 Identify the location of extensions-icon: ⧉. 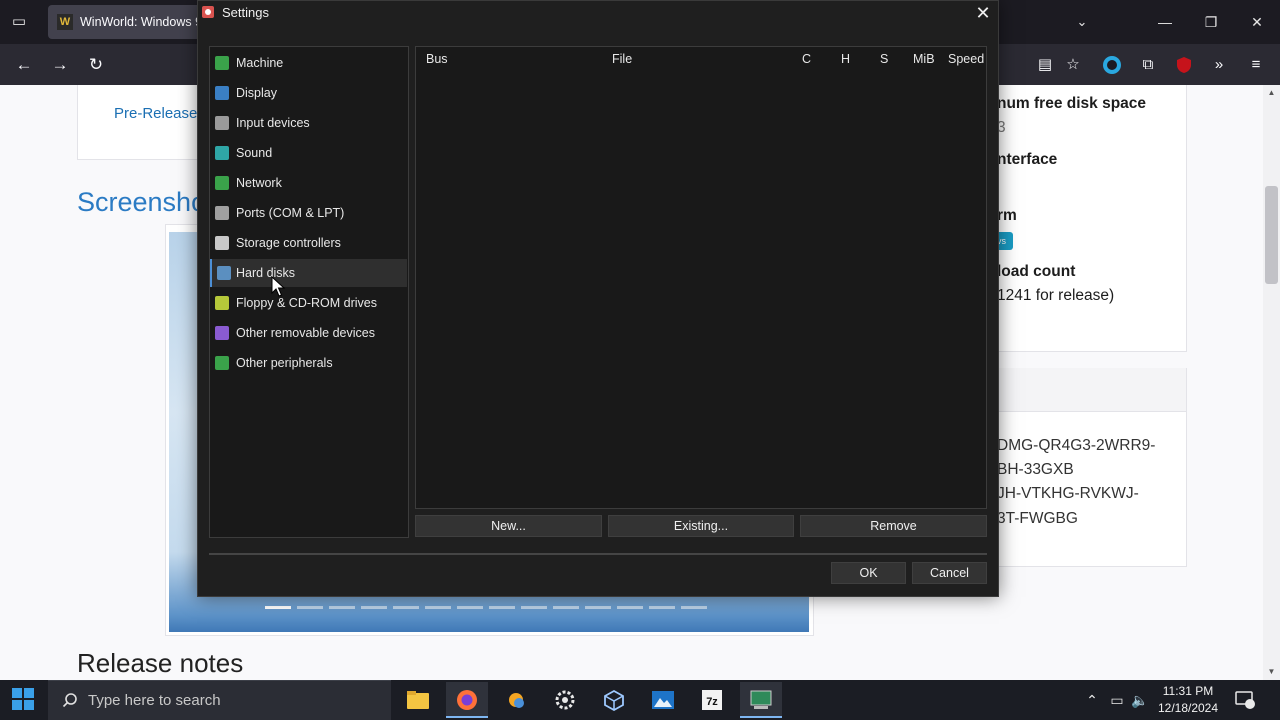
(1148, 65).